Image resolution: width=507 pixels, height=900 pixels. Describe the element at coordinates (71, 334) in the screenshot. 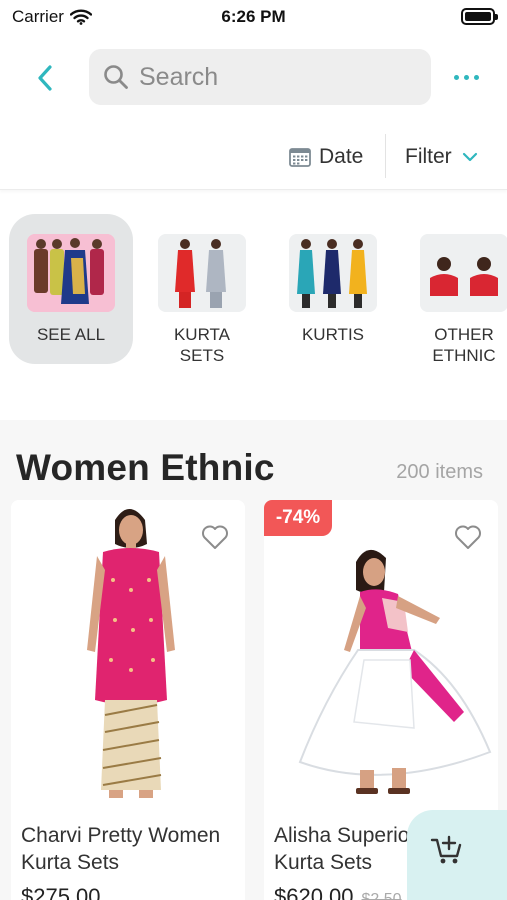

I see `category-label: SEE ALL` at that location.